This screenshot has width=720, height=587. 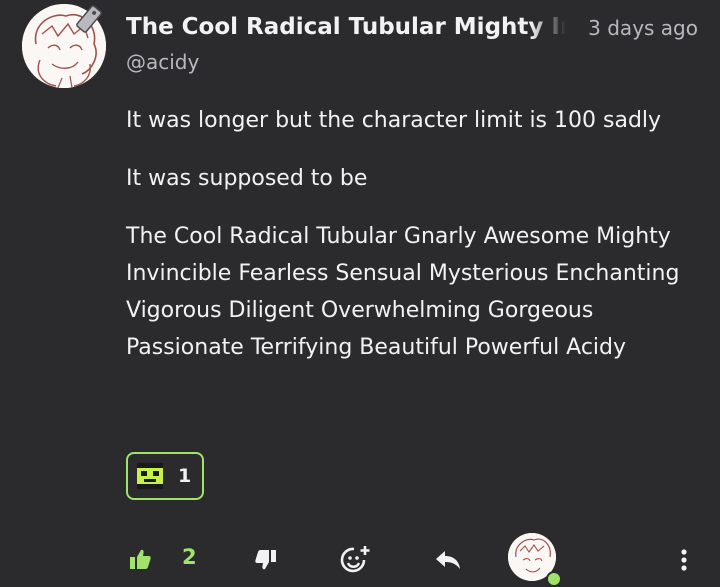 I want to click on green-square-face-emoji-icon, so click(x=150, y=476).